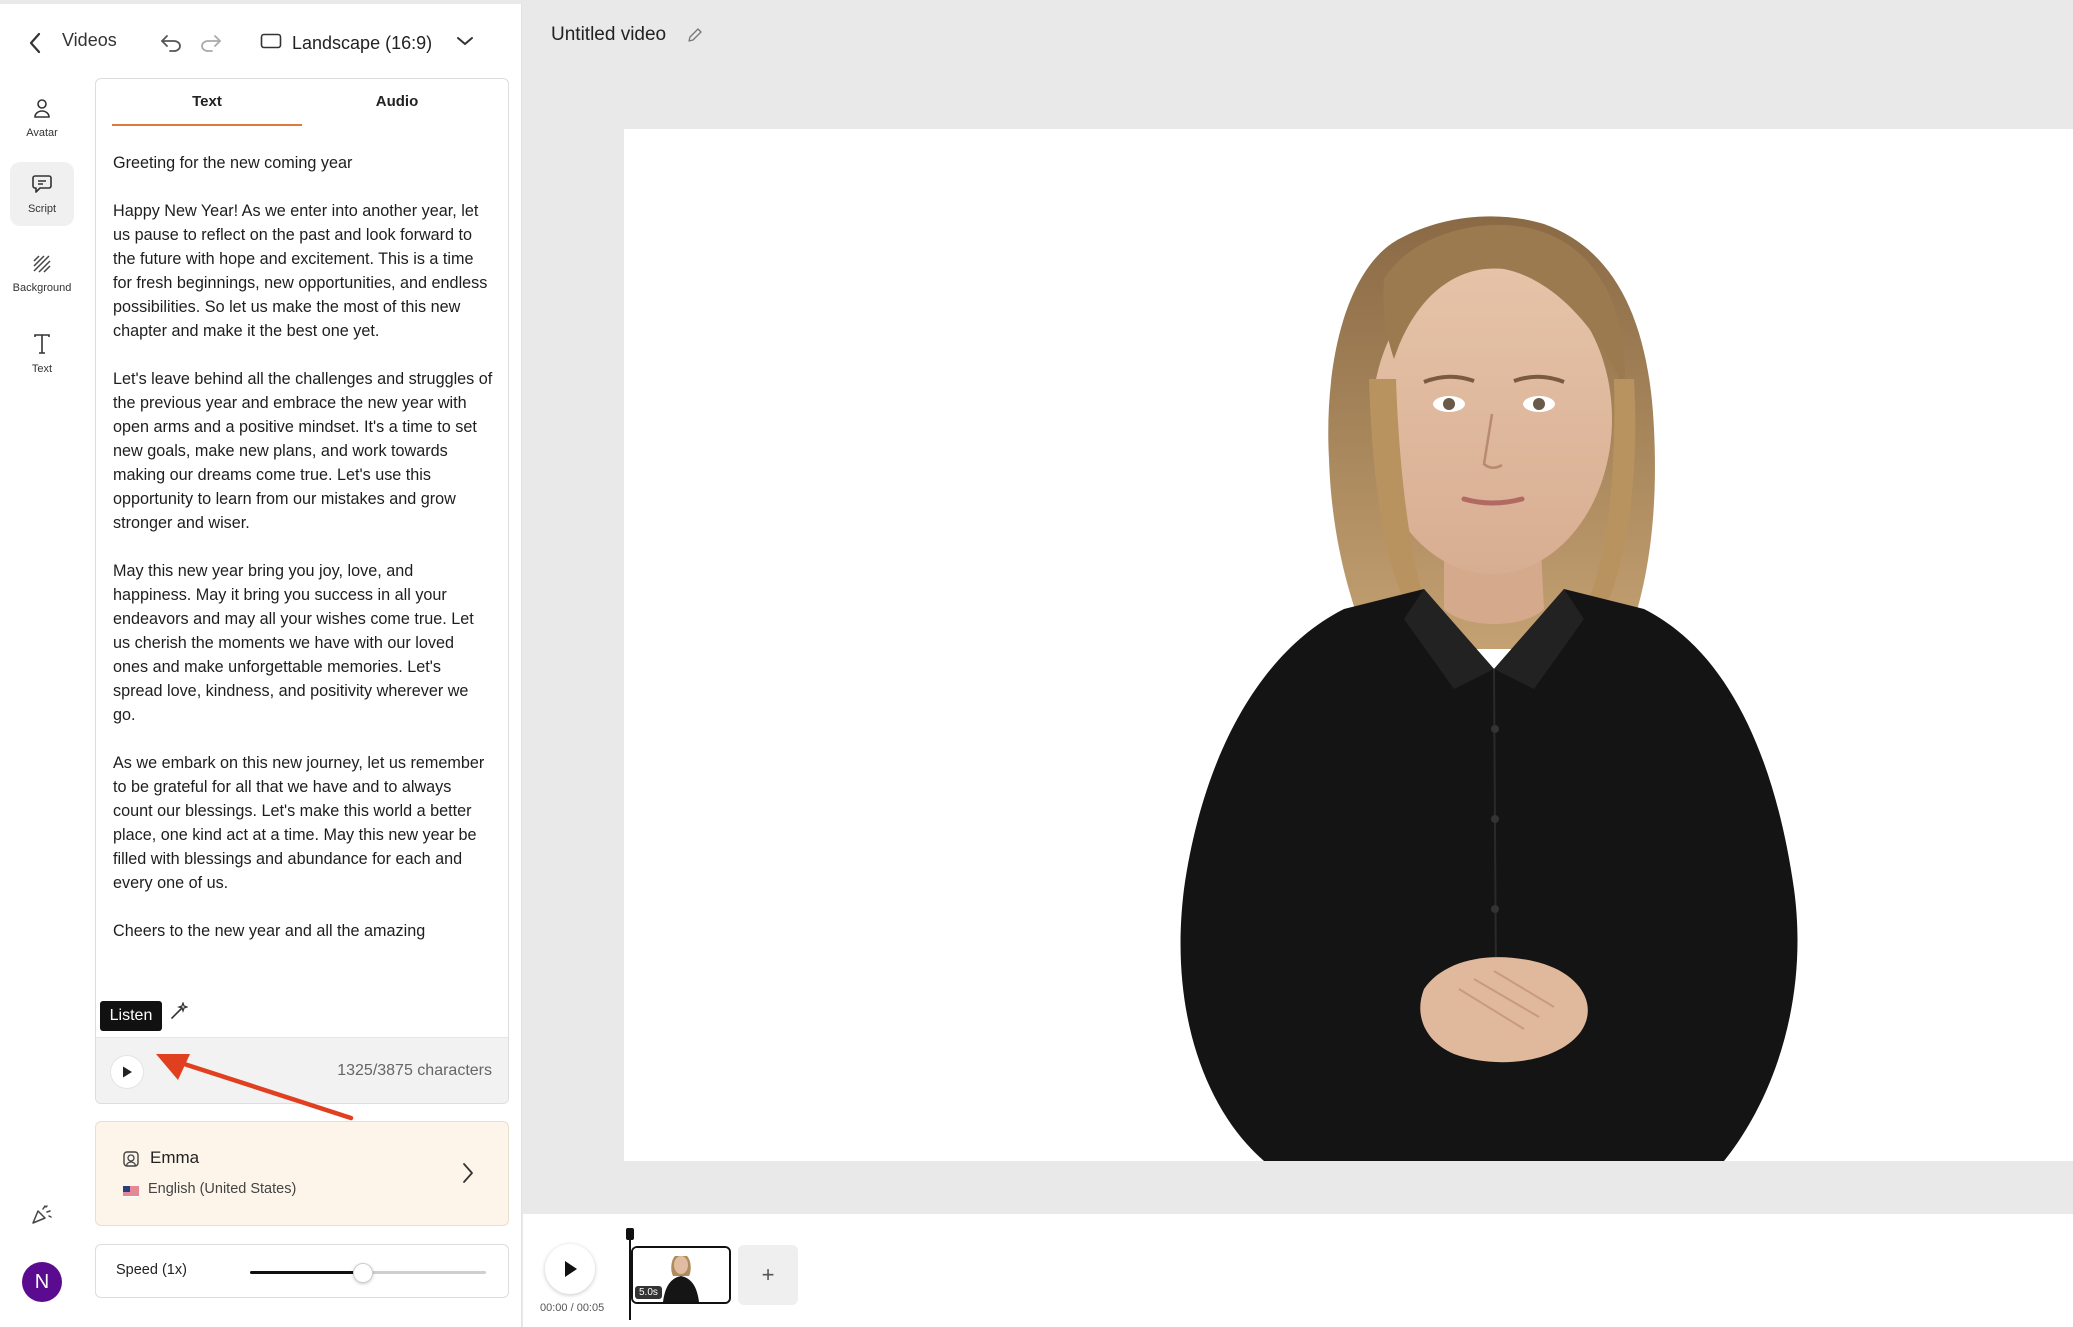 This screenshot has width=2073, height=1327. I want to click on rail-item-avatar: Avatar, so click(42, 118).